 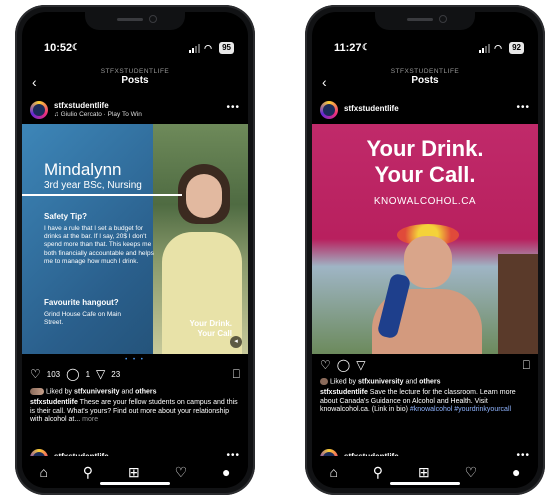 What do you see at coordinates (425, 365) in the screenshot?
I see `post-actions: ♡ ◯ ▽ ⎕` at bounding box center [425, 365].